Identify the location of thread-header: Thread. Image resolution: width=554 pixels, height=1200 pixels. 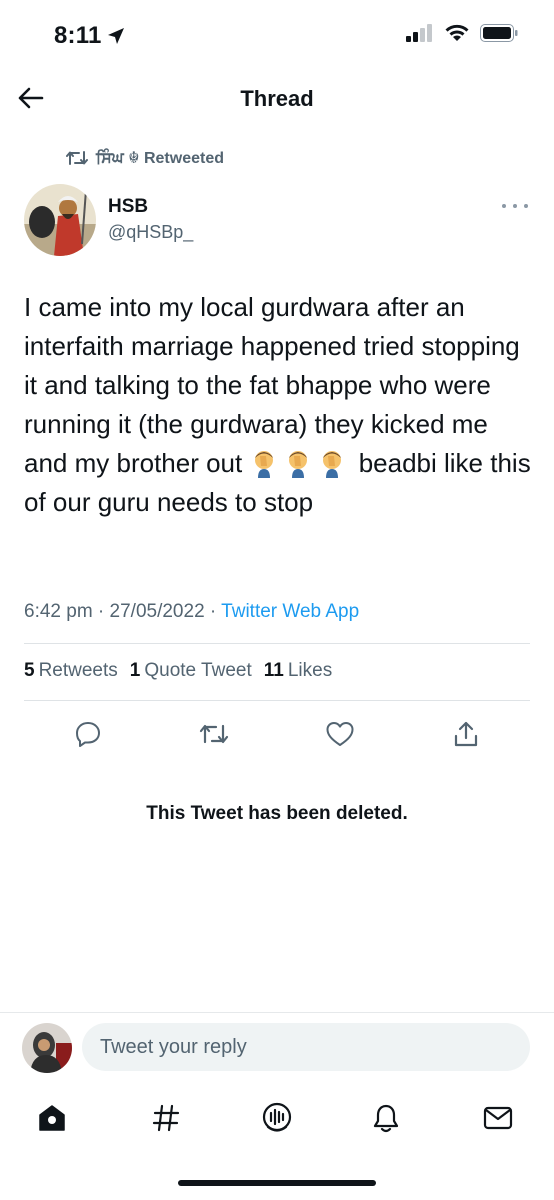
(277, 100).